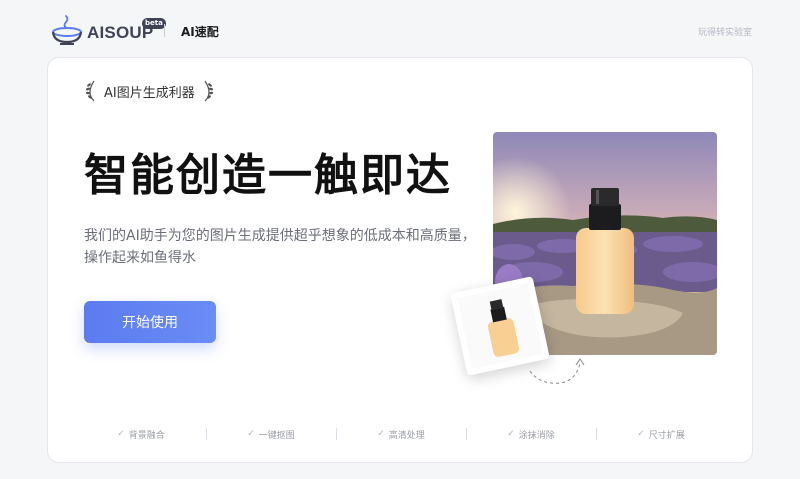 The height and width of the screenshot is (479, 800). I want to click on dashed-arrow-icon, so click(557, 371).